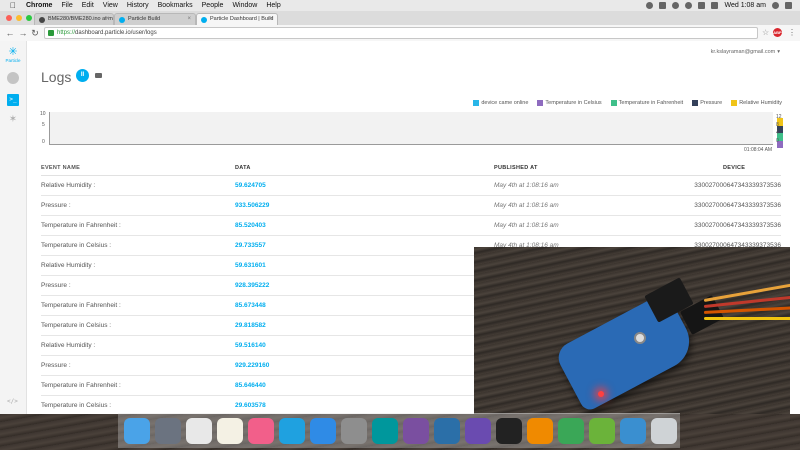 Image resolution: width=800 pixels, height=450 pixels. Describe the element at coordinates (601, 394) in the screenshot. I see `power-led` at that location.